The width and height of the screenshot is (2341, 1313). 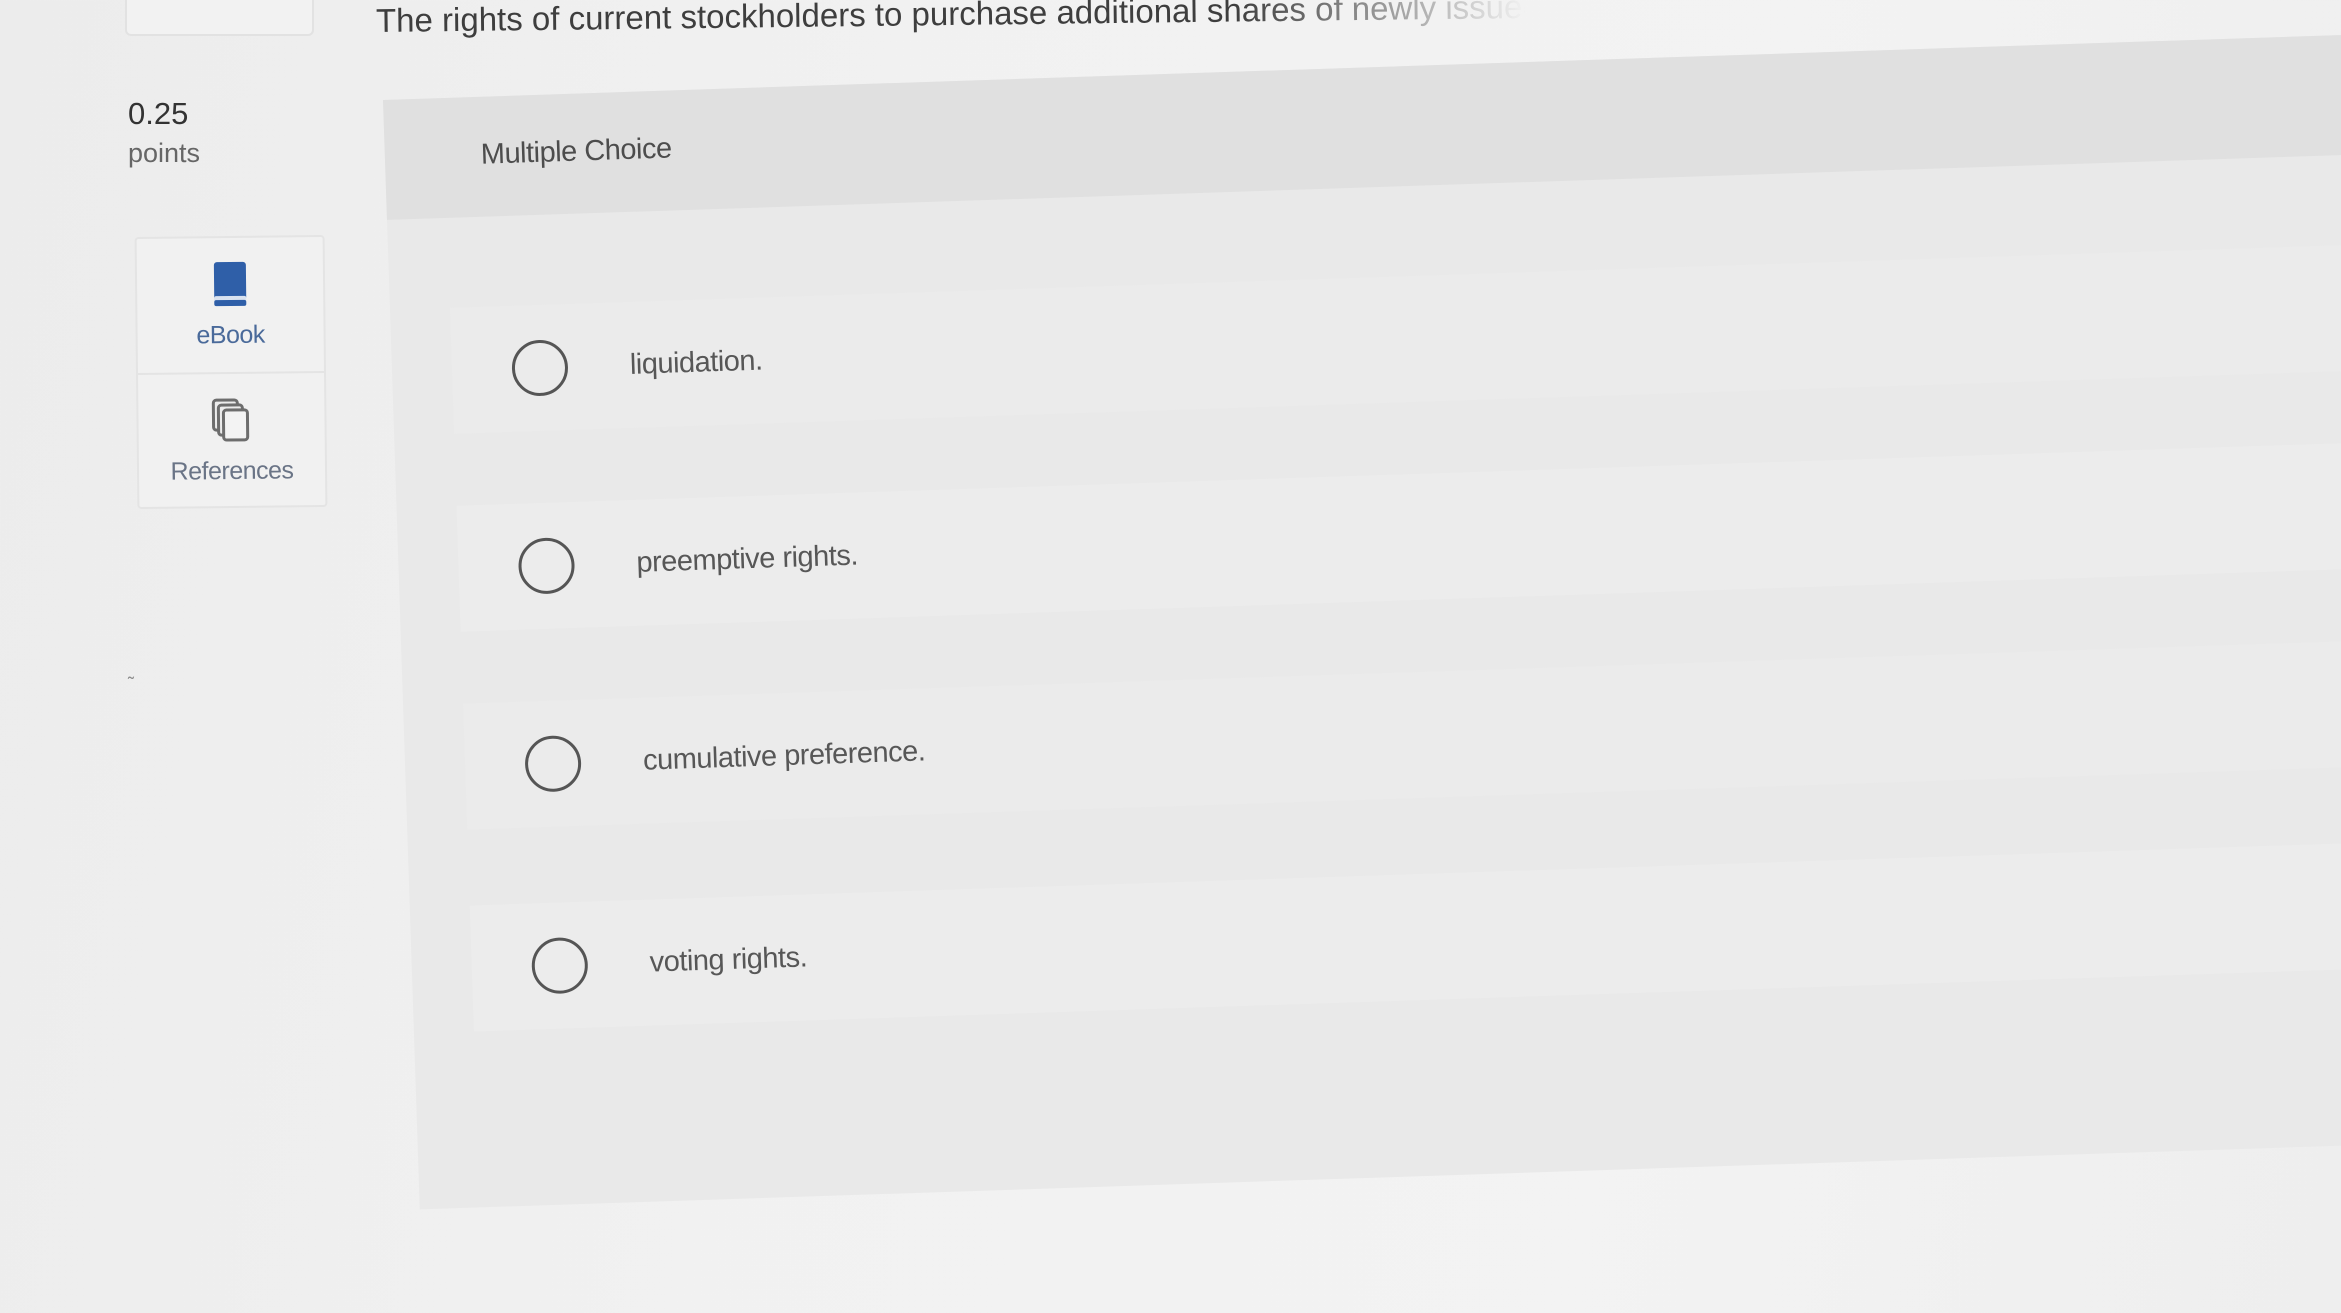 I want to click on points-value: 0.25, so click(x=158, y=113).